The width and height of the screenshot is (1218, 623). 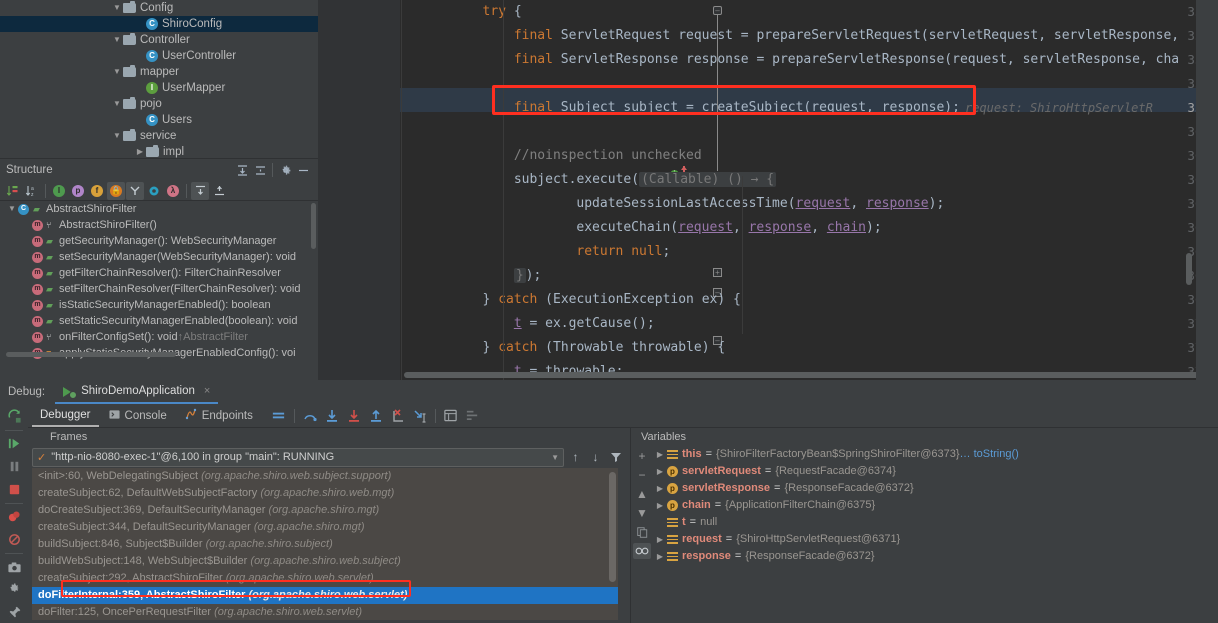 I want to click on code-line: });, so click(x=527, y=276).